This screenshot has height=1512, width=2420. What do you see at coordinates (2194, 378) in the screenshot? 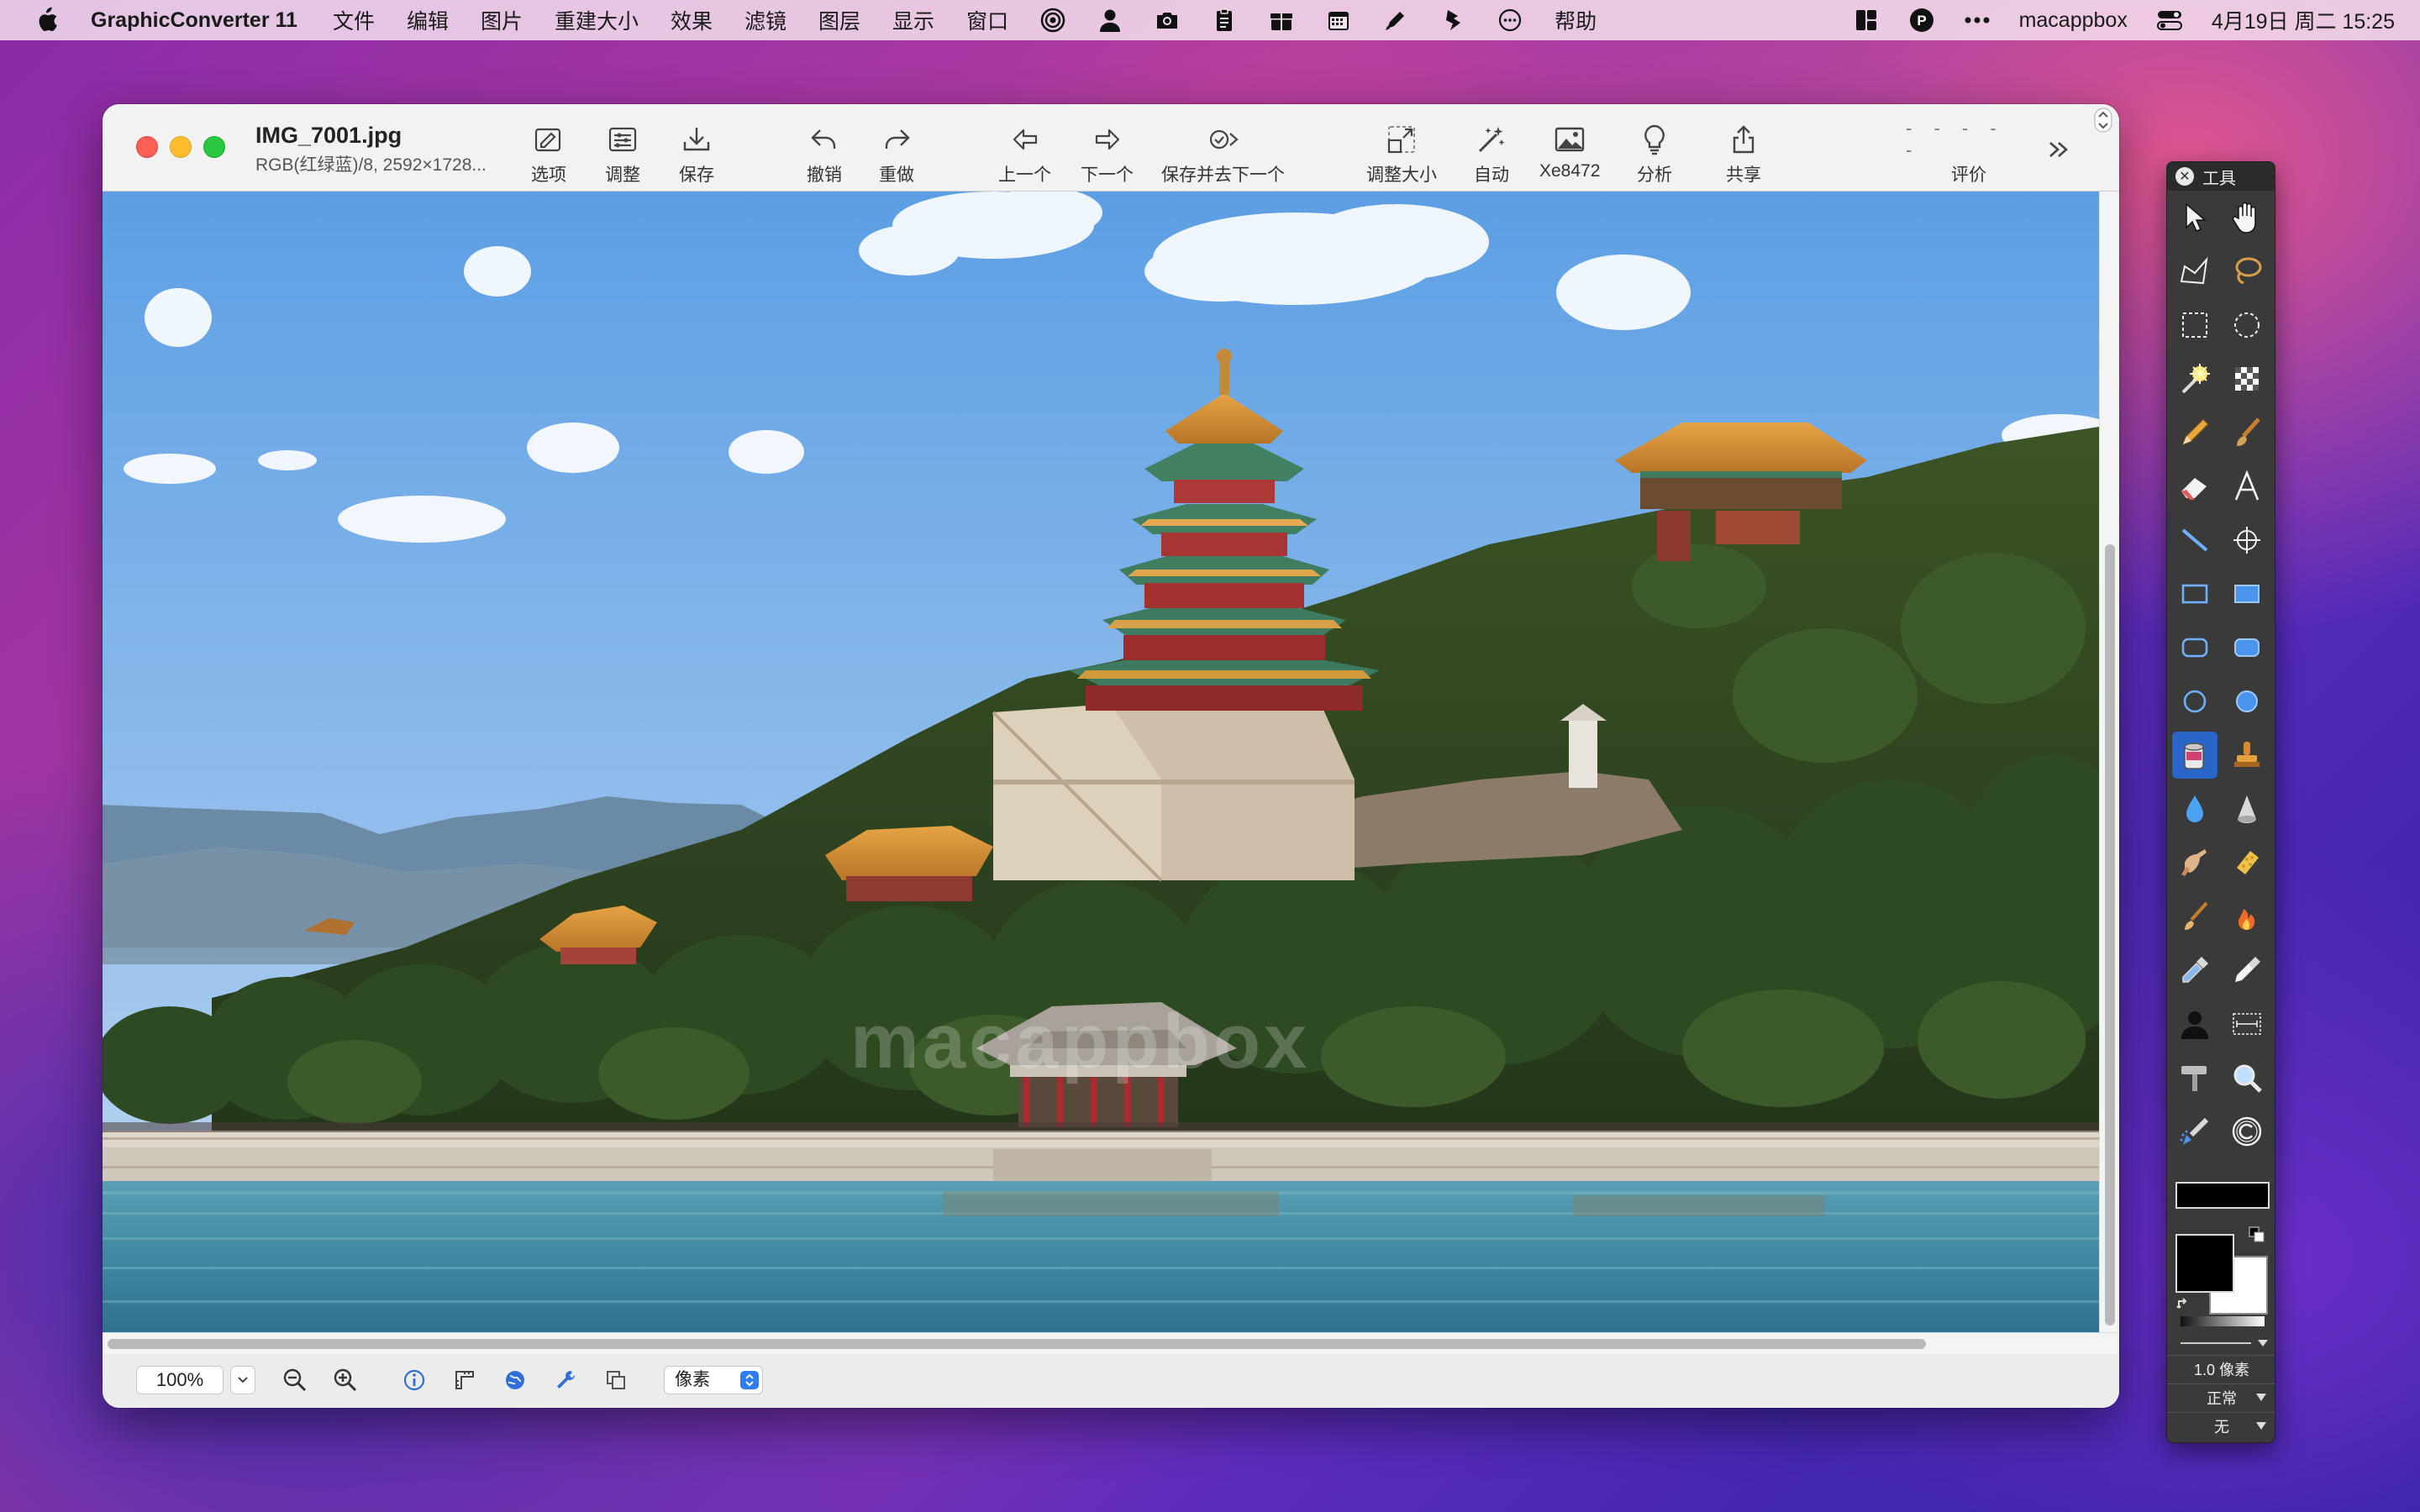
I see `tool-magic-wand` at bounding box center [2194, 378].